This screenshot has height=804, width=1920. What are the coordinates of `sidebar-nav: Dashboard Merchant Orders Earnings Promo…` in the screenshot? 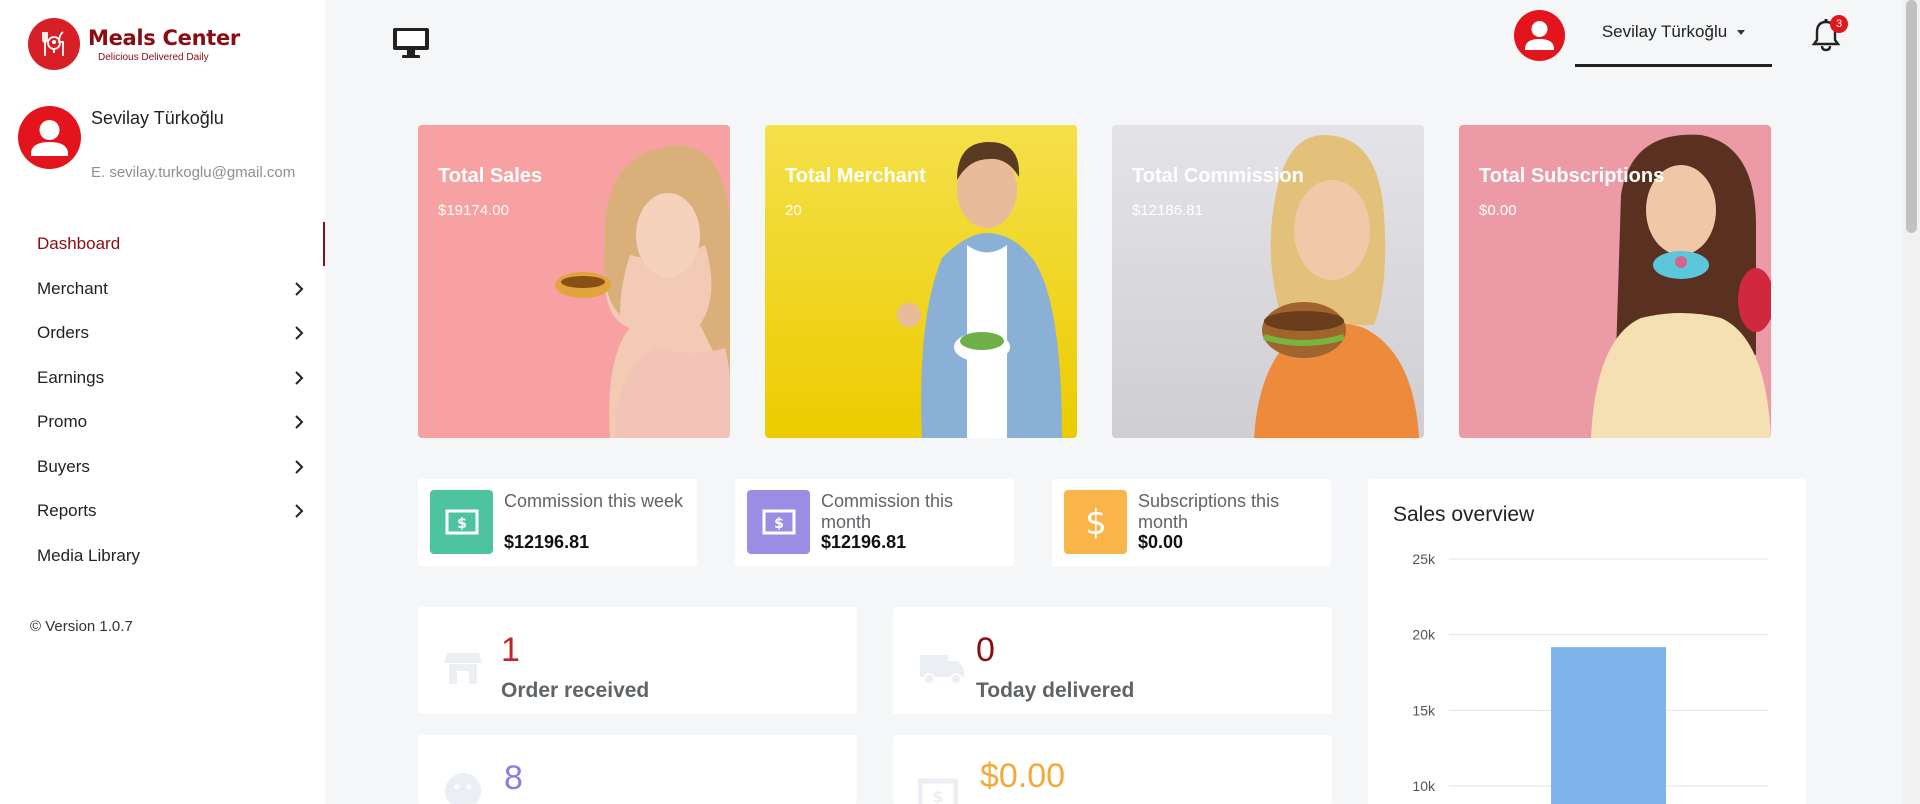 It's located at (162, 400).